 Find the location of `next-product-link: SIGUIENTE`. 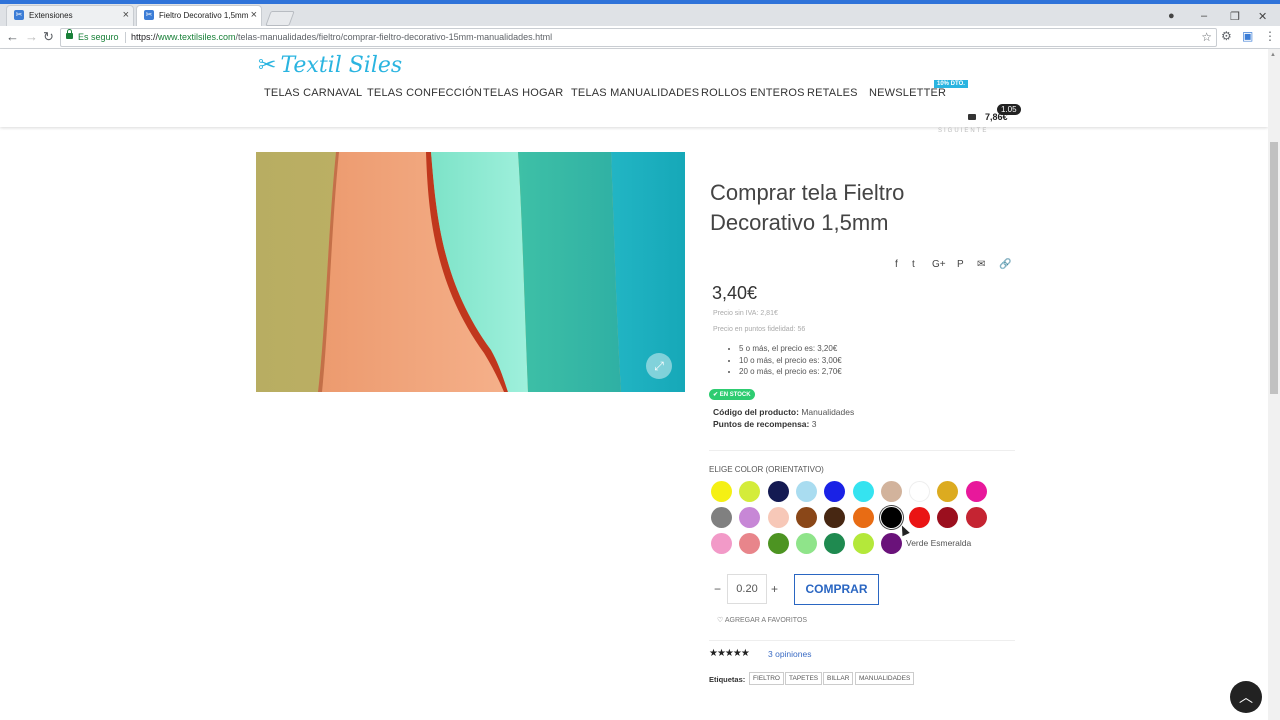

next-product-link: SIGUIENTE is located at coordinates (963, 131).